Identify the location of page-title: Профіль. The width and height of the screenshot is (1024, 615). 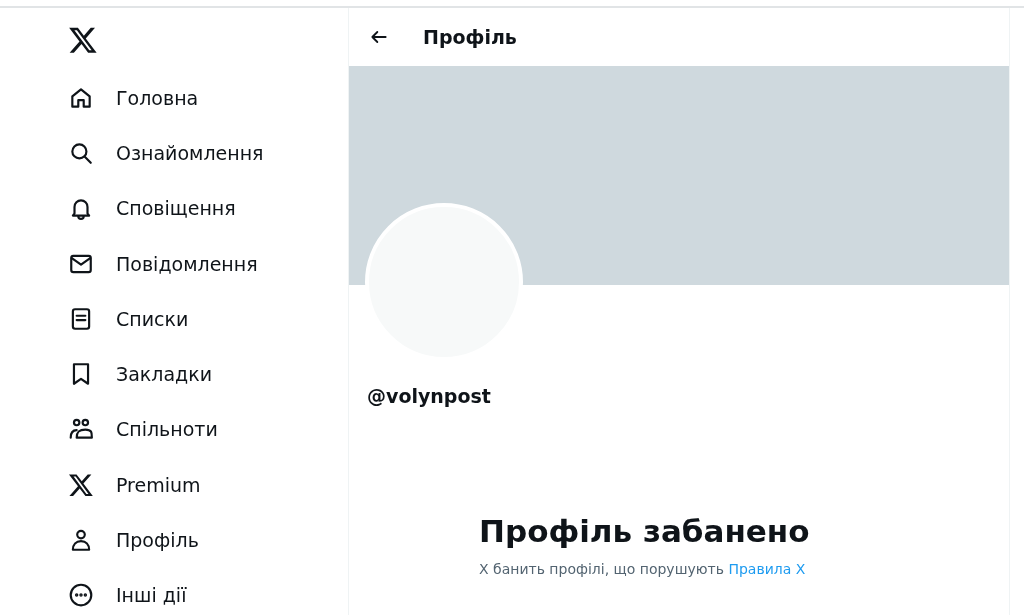
(470, 37).